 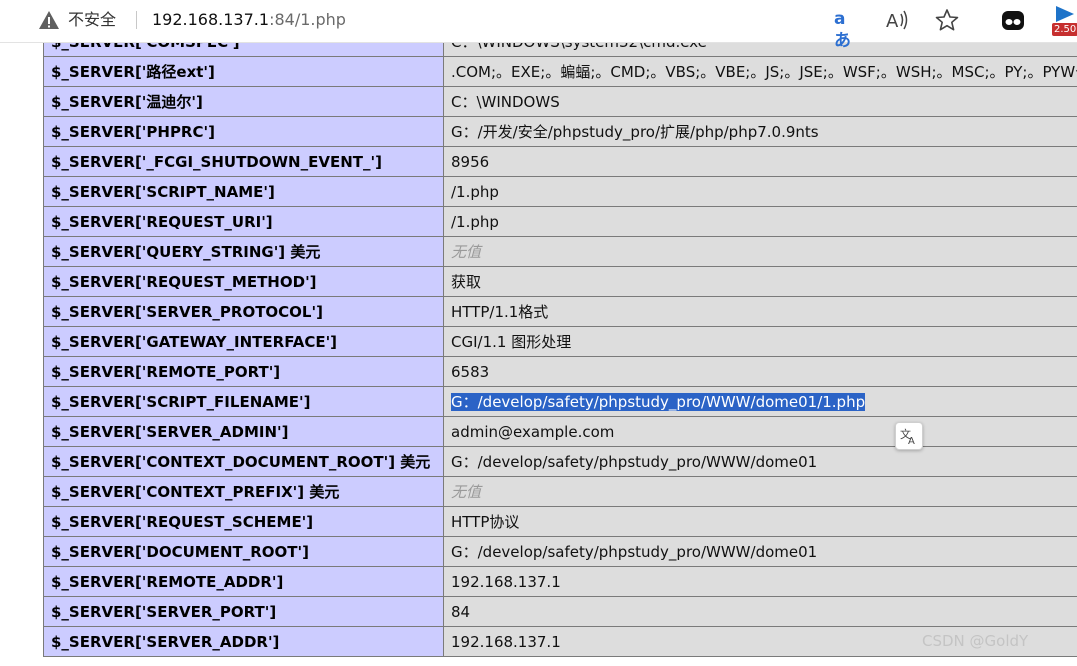 I want to click on value-text: 8956, so click(x=470, y=162).